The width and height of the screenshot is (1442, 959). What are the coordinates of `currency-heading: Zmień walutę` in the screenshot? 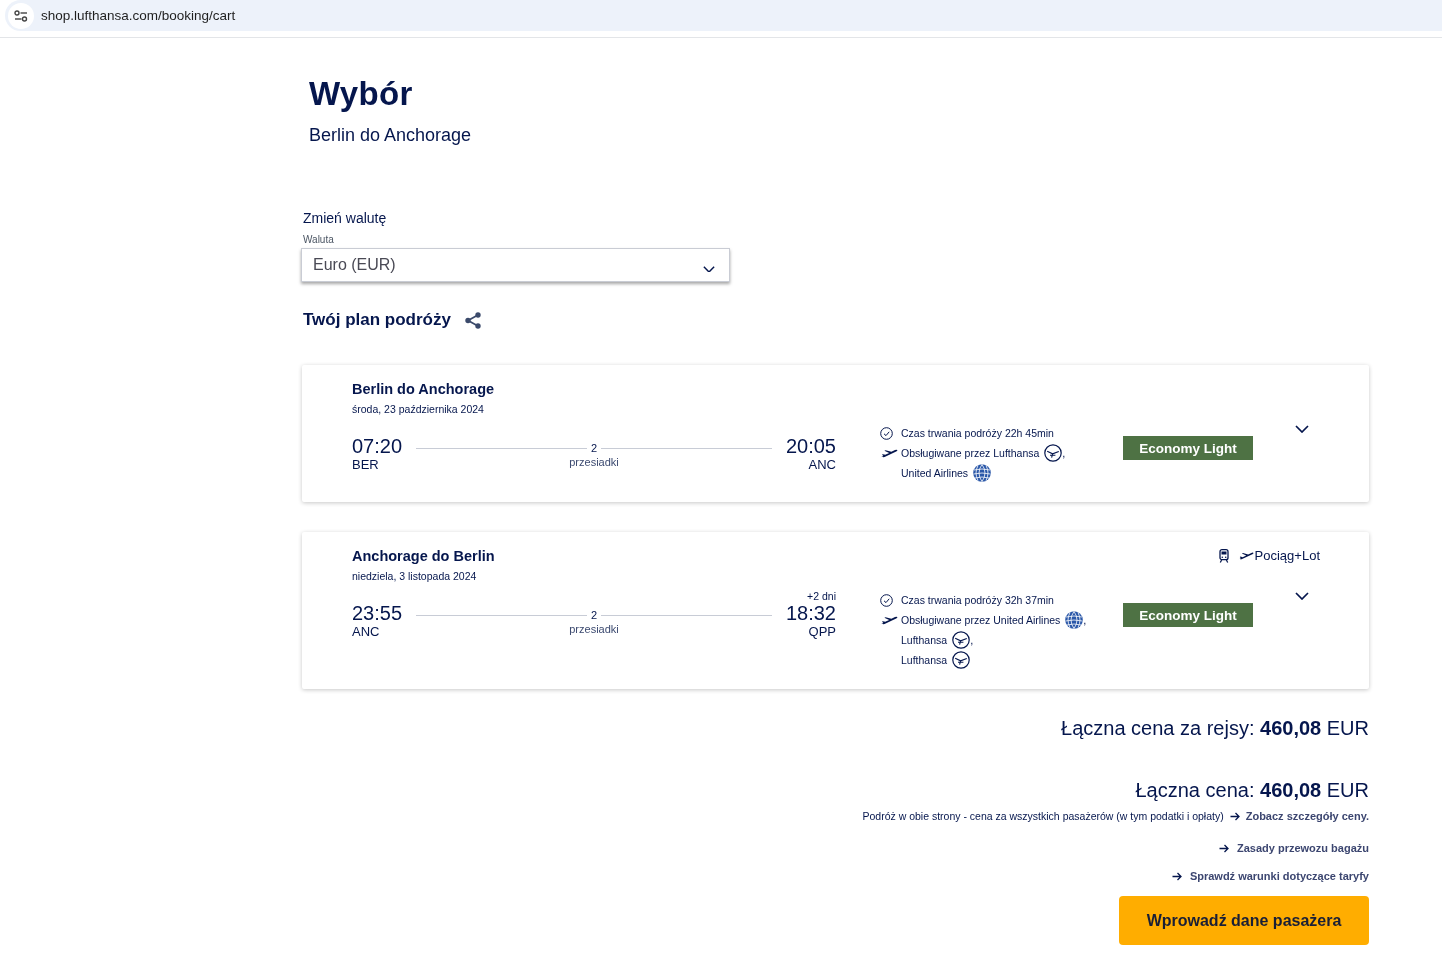 It's located at (344, 218).